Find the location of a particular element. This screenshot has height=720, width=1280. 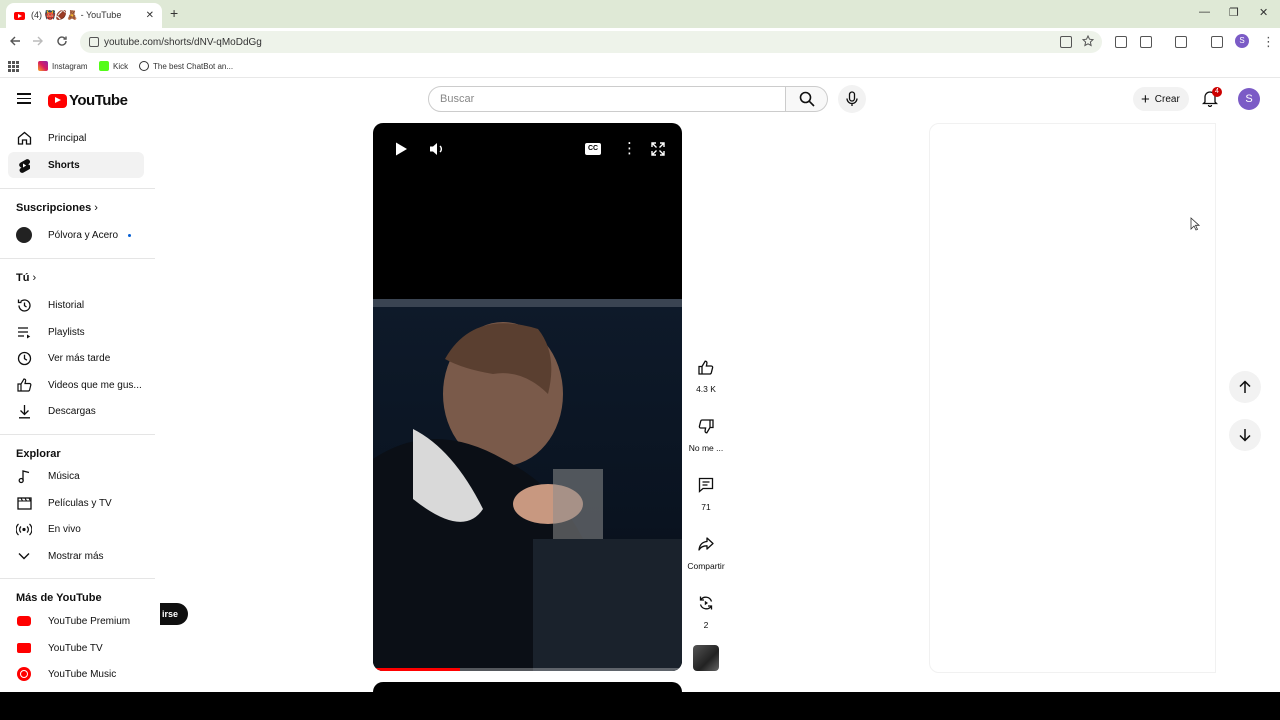

sidebar-item-history: Historial is located at coordinates (76, 305).